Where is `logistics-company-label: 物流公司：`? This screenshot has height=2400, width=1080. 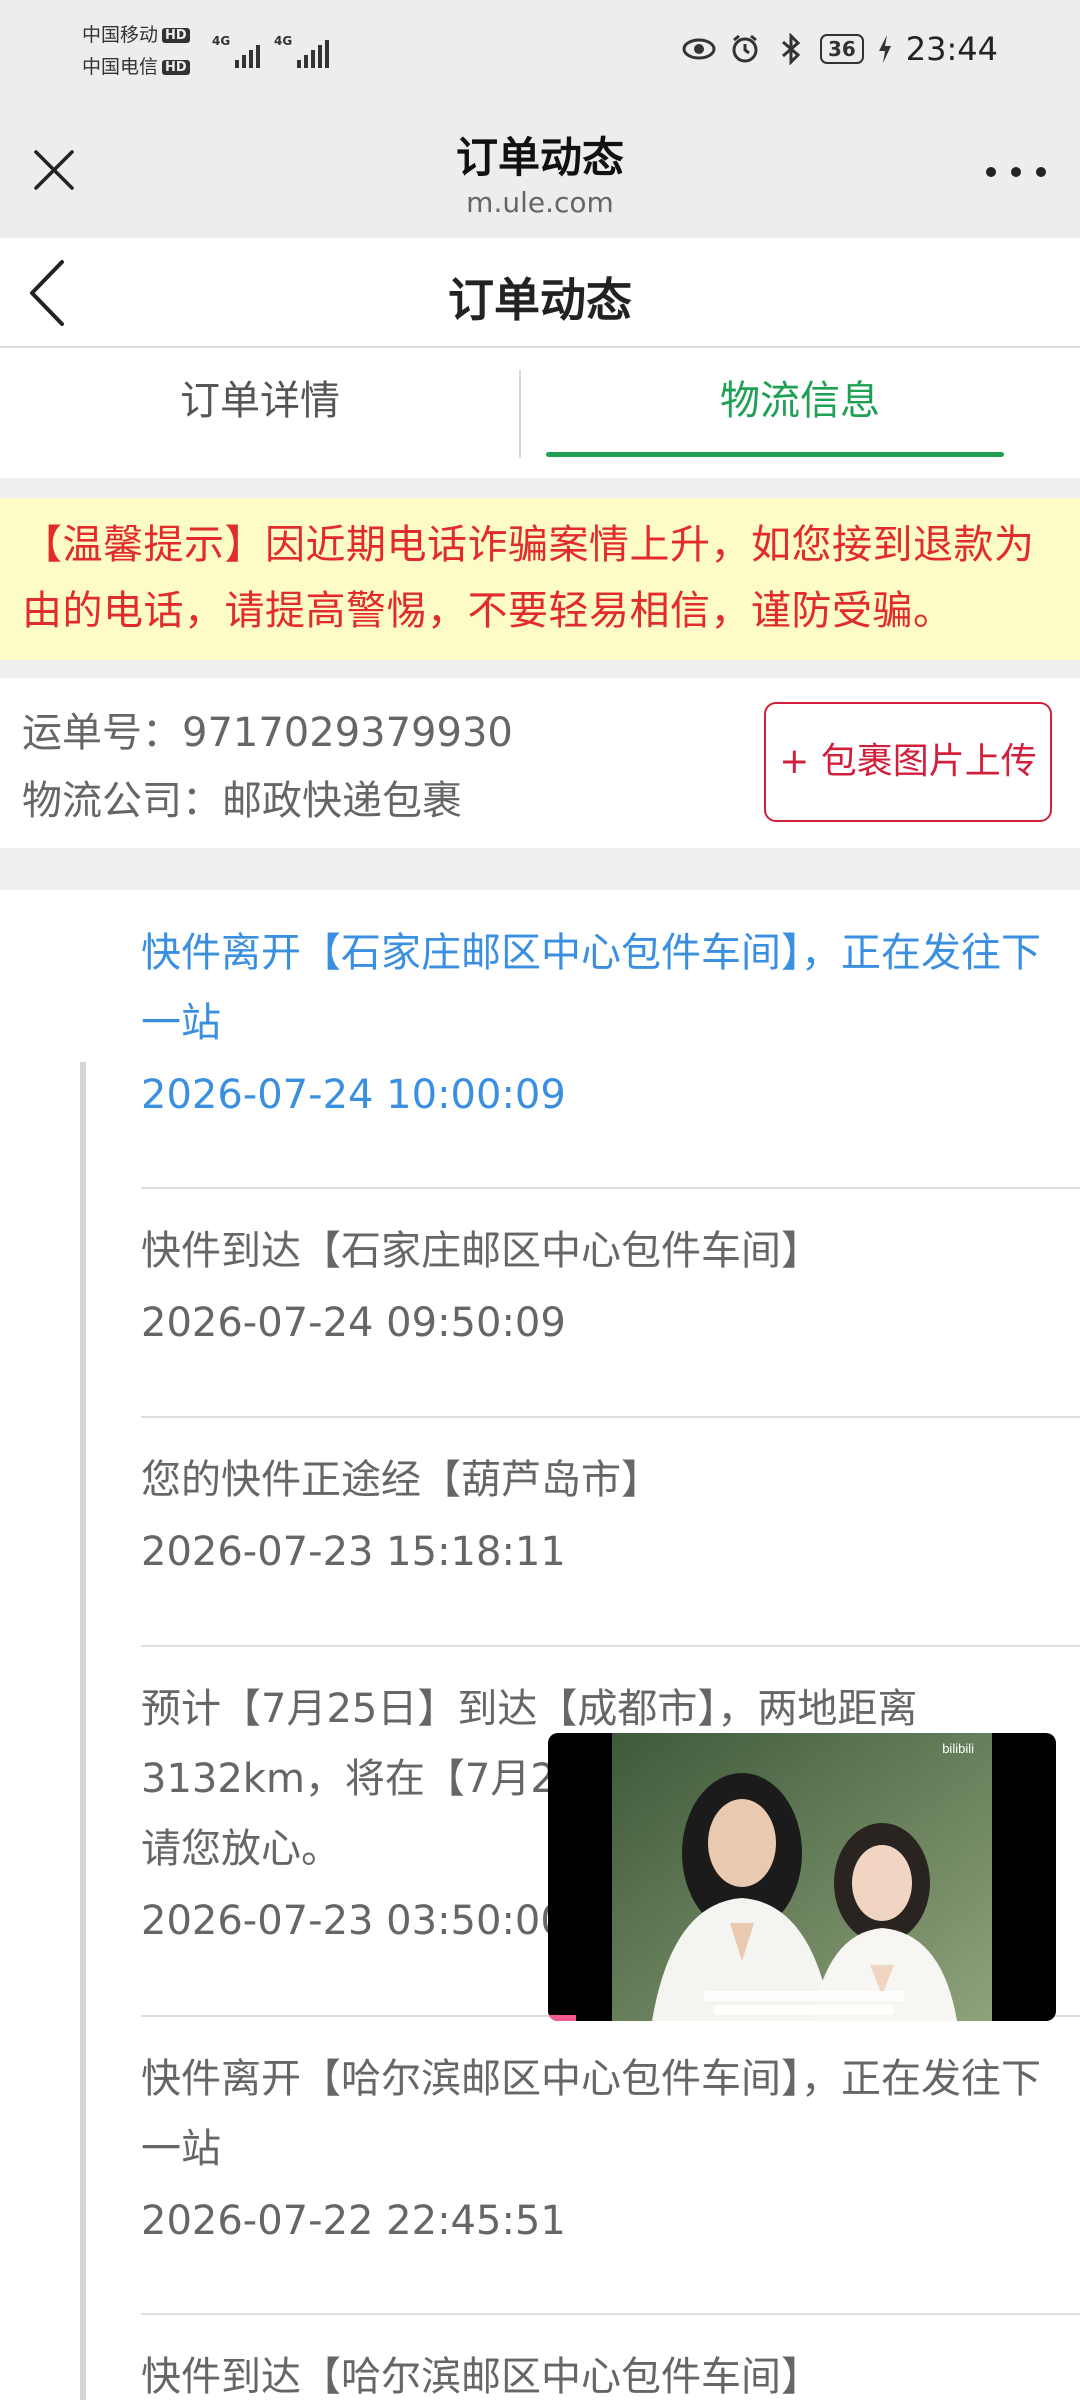 logistics-company-label: 物流公司： is located at coordinates (122, 801).